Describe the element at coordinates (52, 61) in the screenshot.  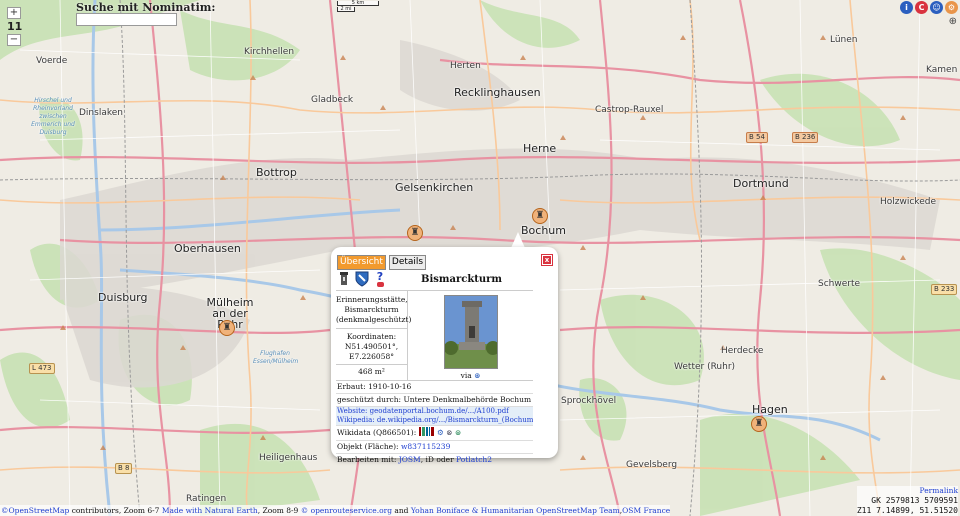
I see `city-label: Voerde` at that location.